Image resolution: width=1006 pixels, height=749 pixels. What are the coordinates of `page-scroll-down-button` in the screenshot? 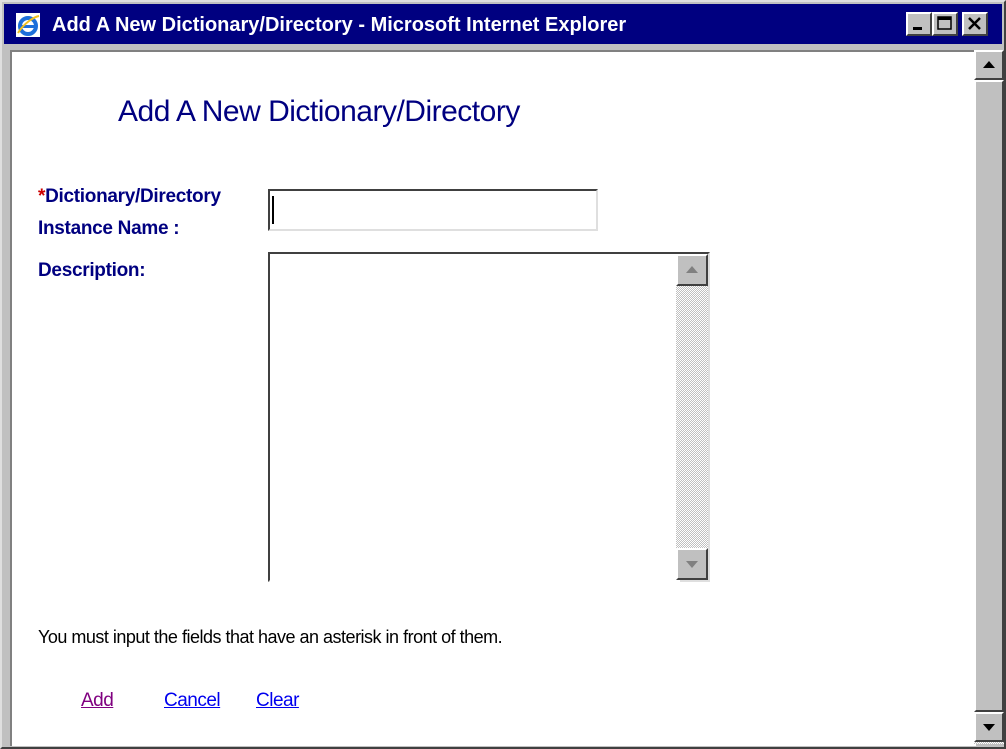 It's located at (989, 727).